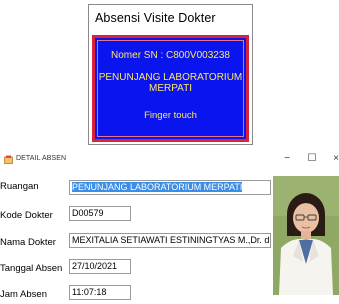  I want to click on serial-number: Nomer SN : C800V003238, so click(170, 55).